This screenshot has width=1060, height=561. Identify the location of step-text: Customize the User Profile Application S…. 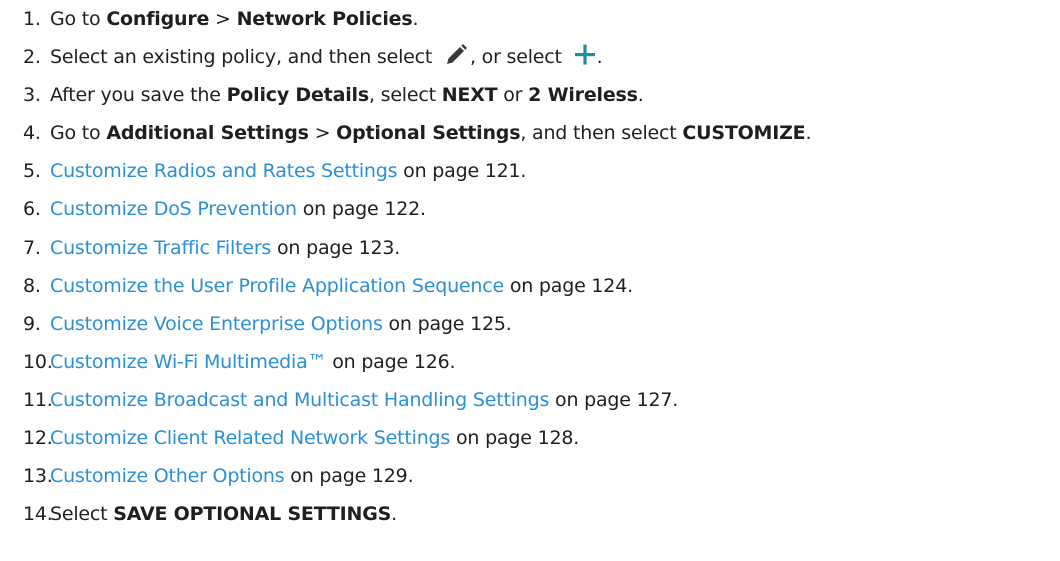
(341, 286).